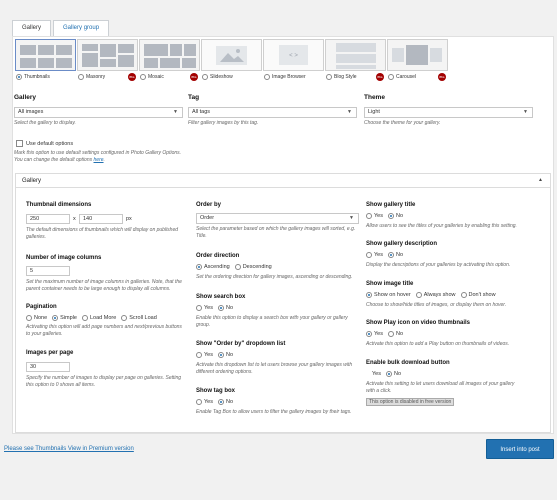  Describe the element at coordinates (215, 391) in the screenshot. I see `tag-box-heading: Show tag box` at that location.